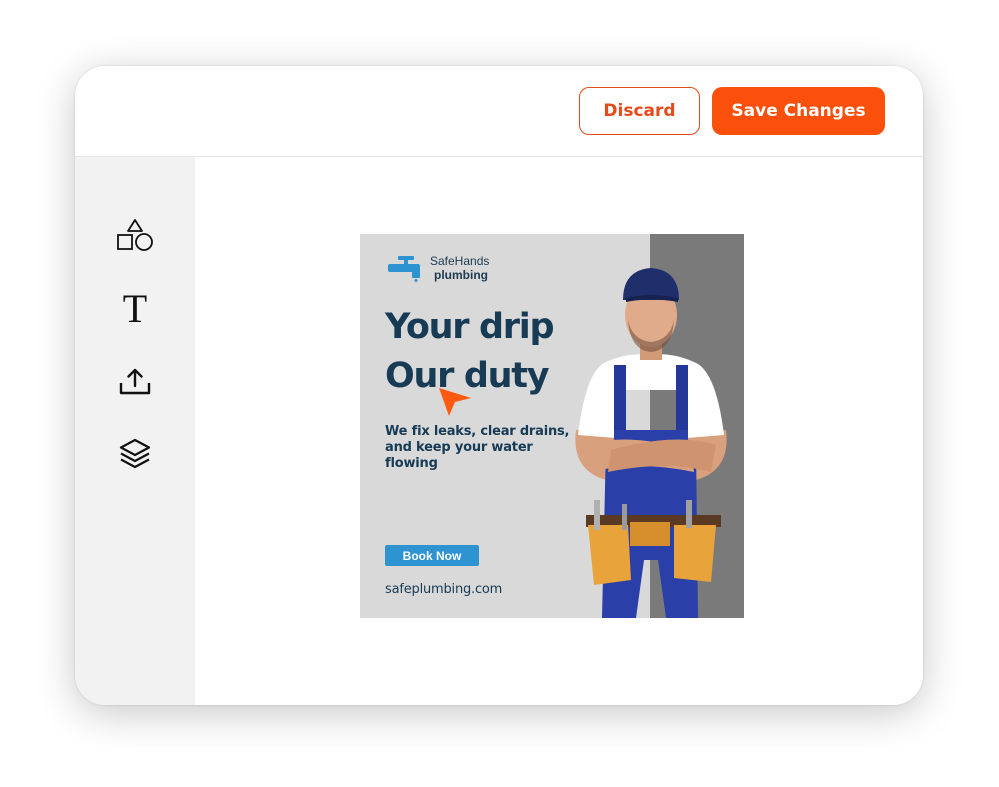  I want to click on shapes-icon, so click(135, 235).